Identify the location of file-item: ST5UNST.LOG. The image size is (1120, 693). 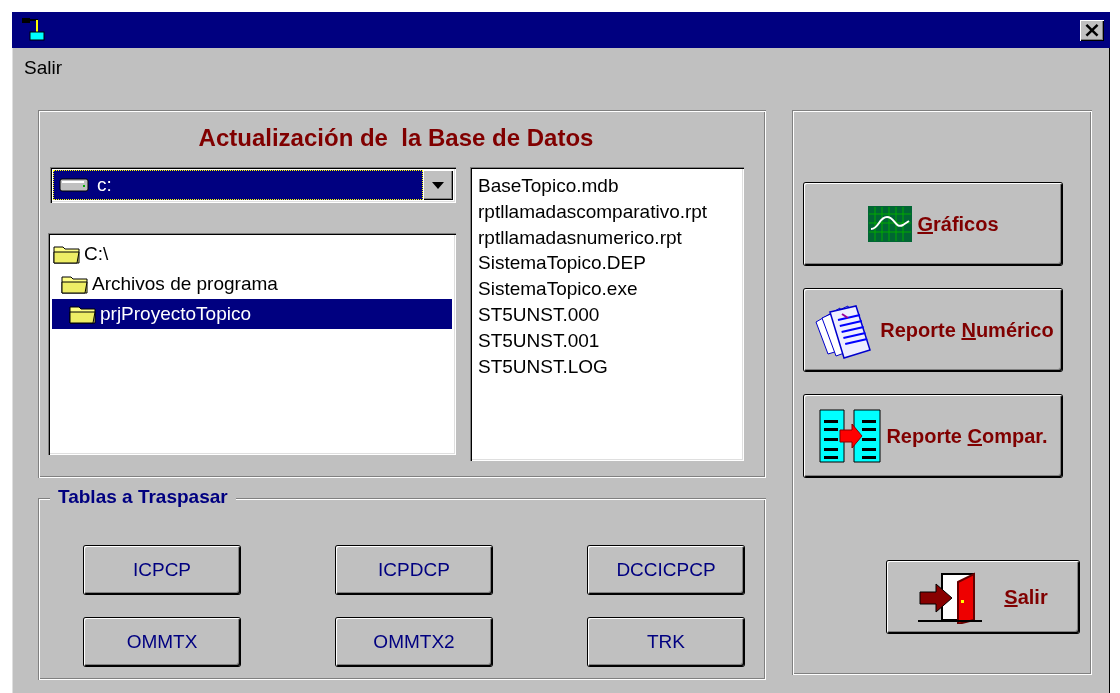
(607, 366).